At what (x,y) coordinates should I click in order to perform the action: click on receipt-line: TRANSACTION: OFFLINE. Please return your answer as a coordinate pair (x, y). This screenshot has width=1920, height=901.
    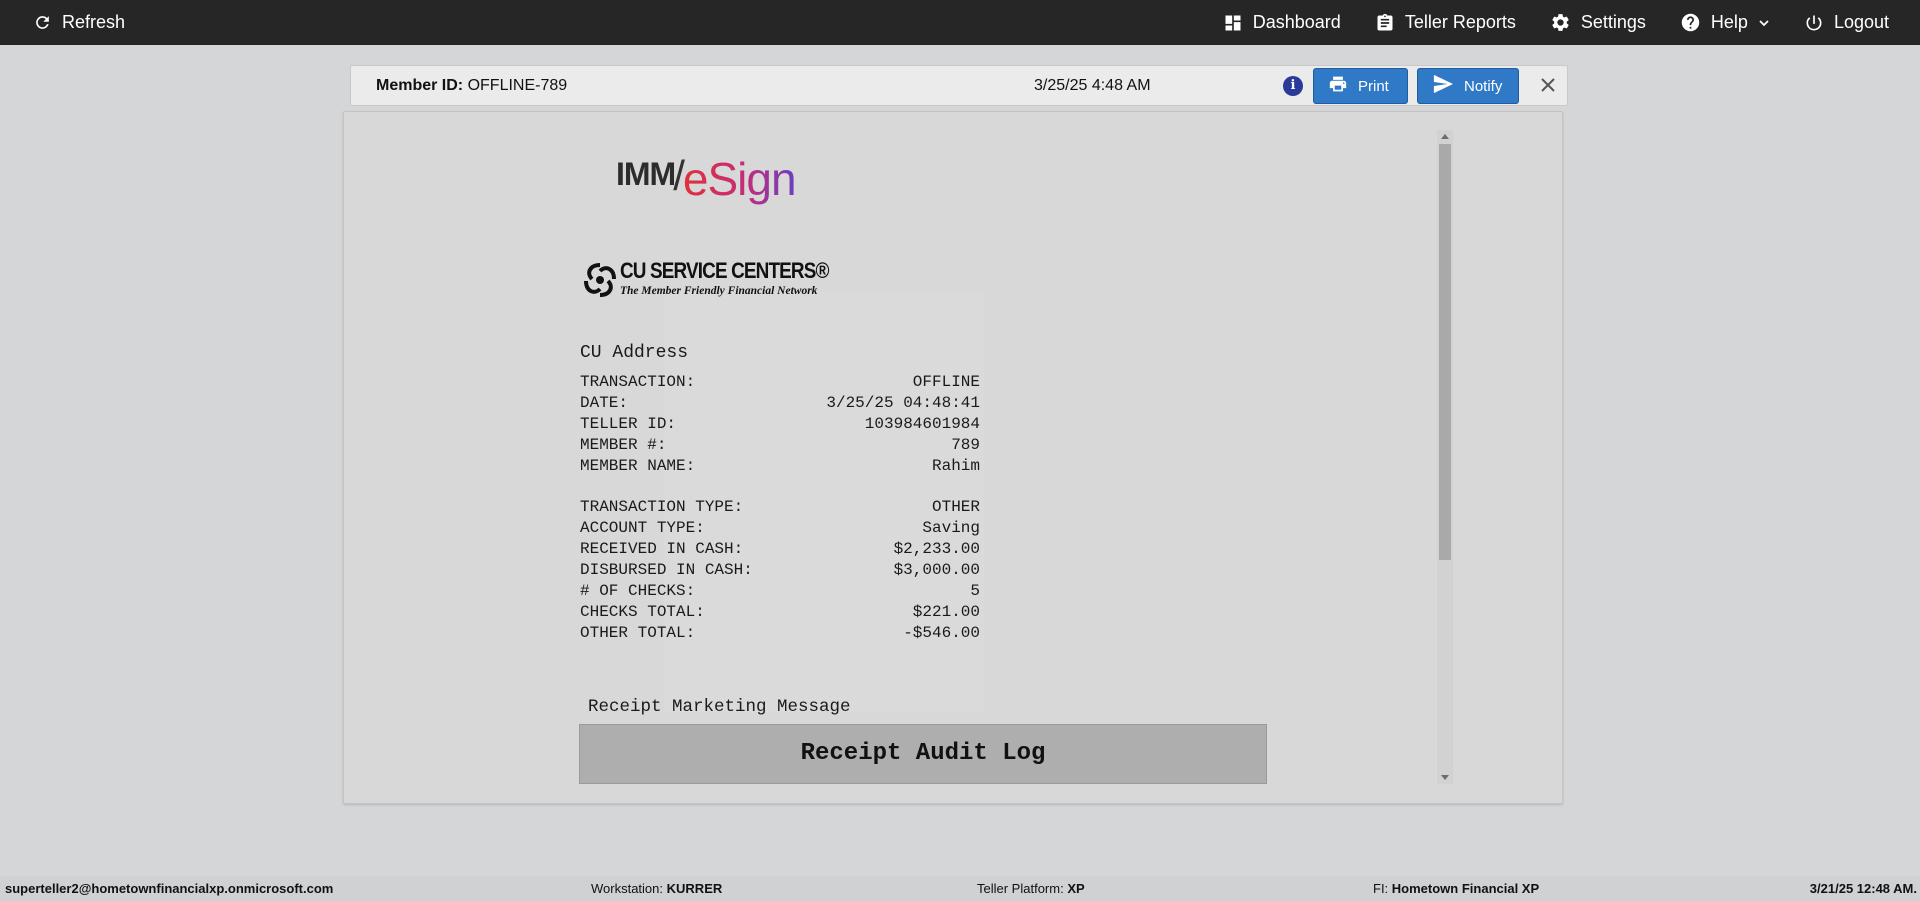
    Looking at the image, I should click on (780, 382).